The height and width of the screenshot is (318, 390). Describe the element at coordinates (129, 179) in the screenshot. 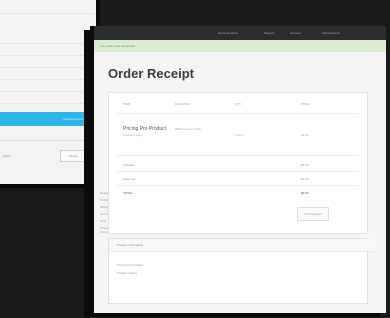

I see `tax-label: Sales tax` at that location.